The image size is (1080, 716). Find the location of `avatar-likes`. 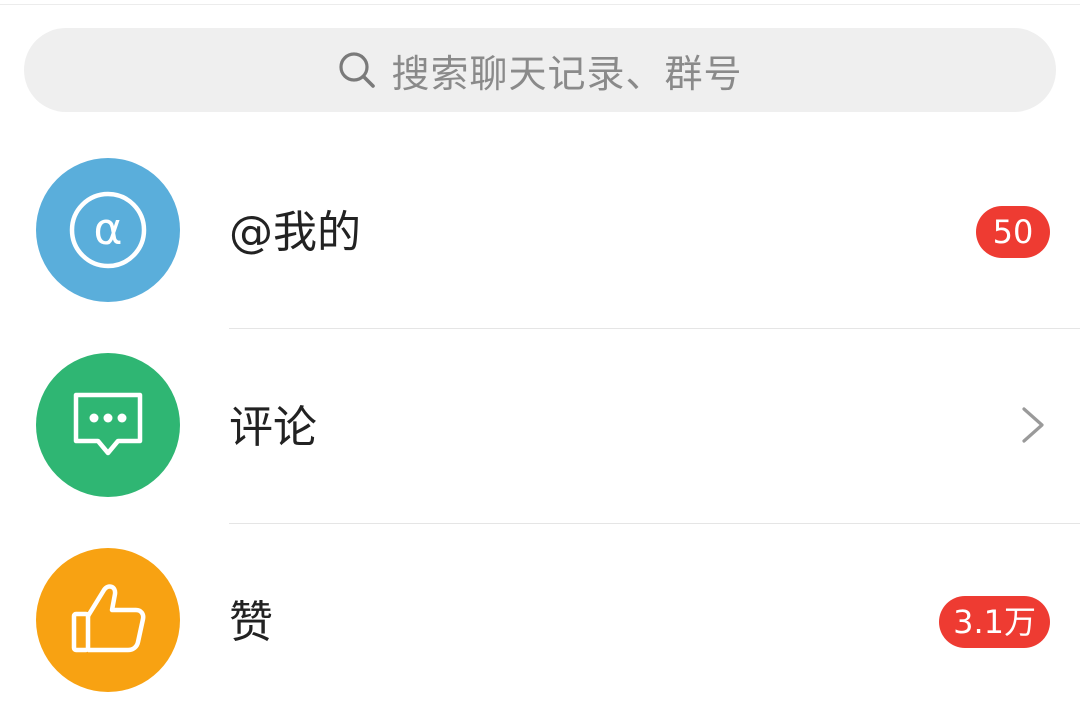

avatar-likes is located at coordinates (108, 620).